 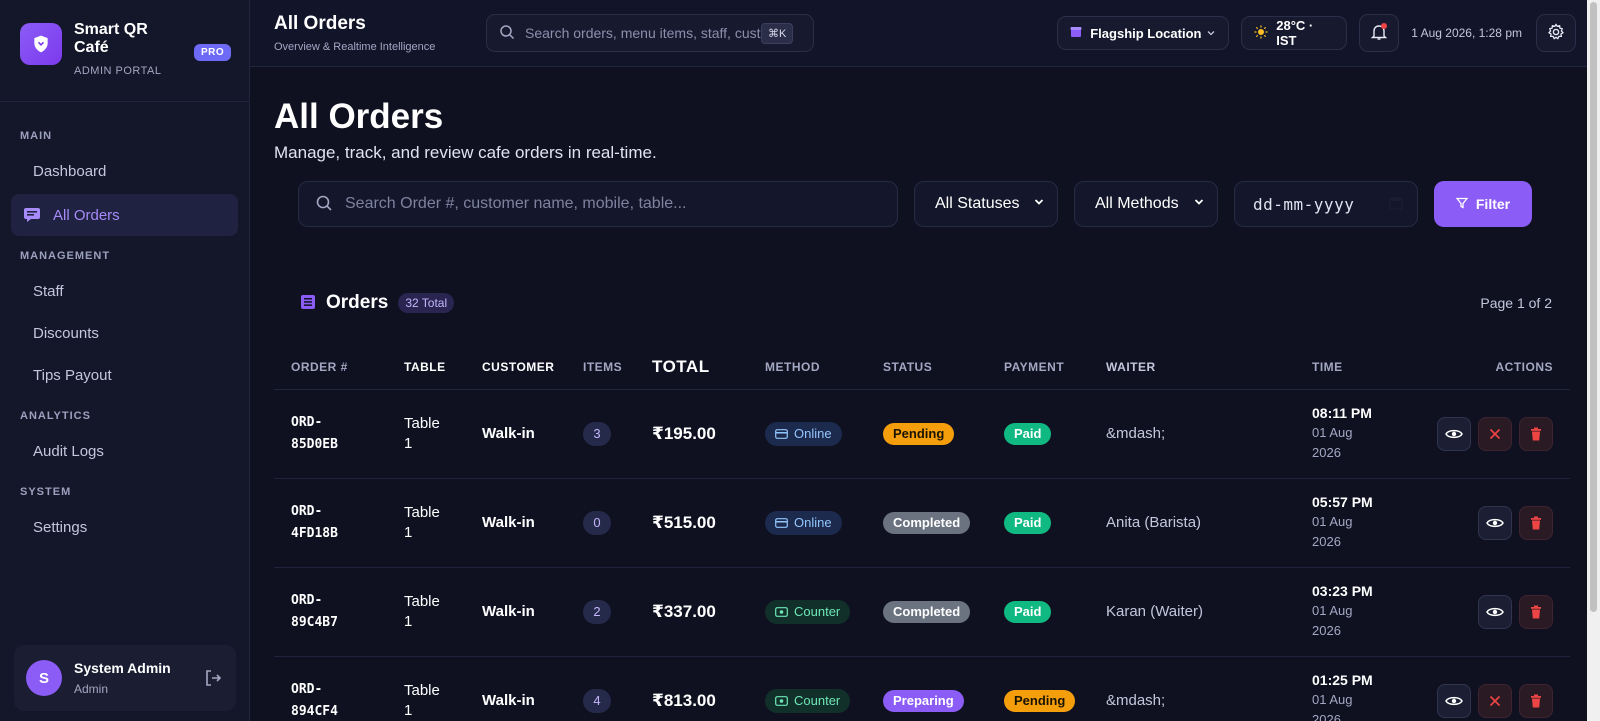 What do you see at coordinates (124, 51) in the screenshot?
I see `brand: Smart QR Café ADMIN PORTAL PRO` at bounding box center [124, 51].